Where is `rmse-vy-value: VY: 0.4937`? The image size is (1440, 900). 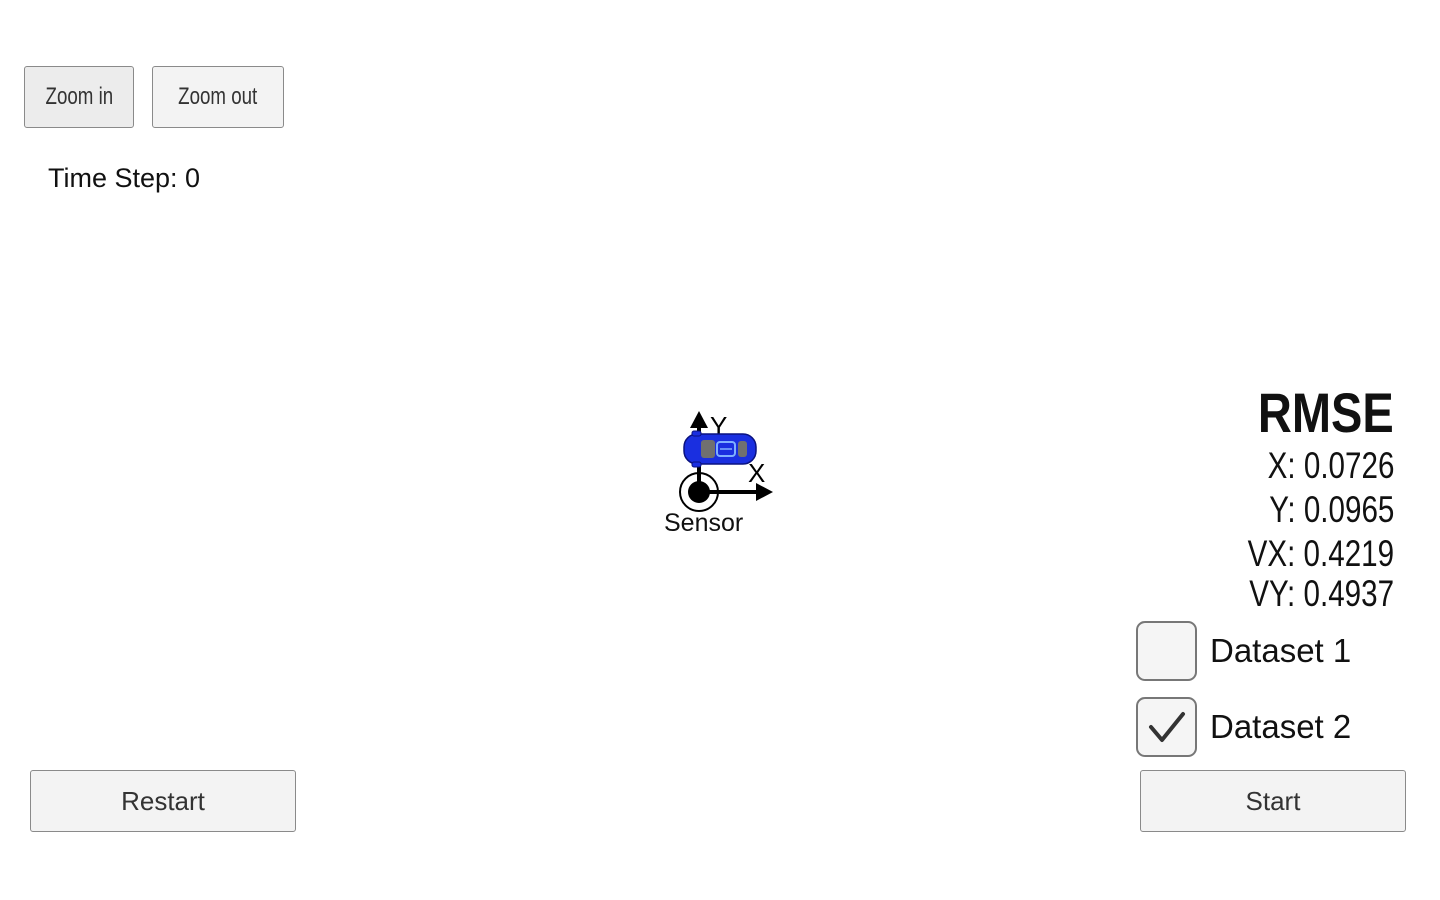 rmse-vy-value: VY: 0.4937 is located at coordinates (1321, 593).